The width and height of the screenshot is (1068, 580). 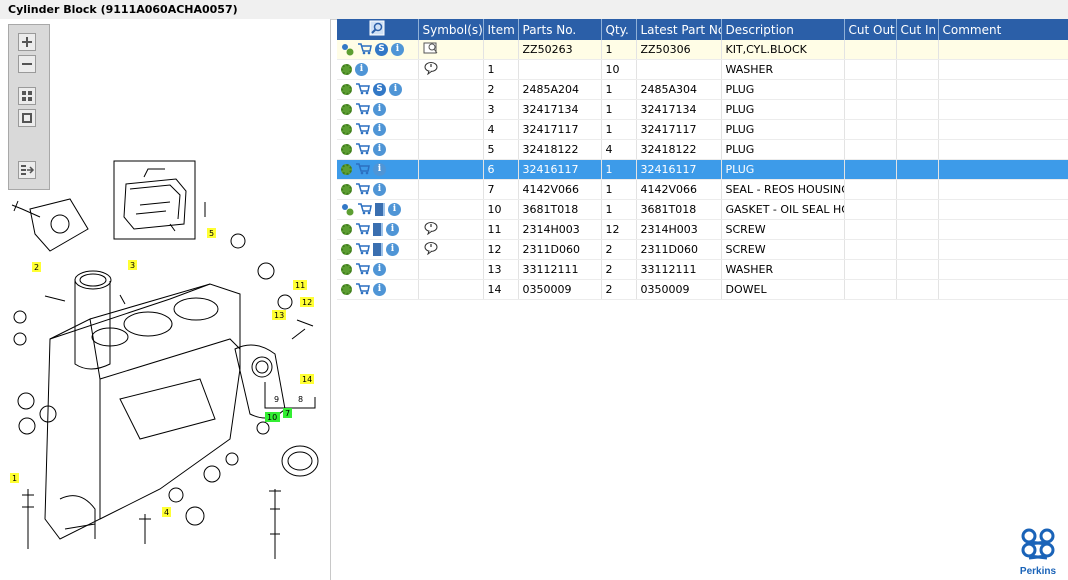 What do you see at coordinates (679, 269) in the screenshot?
I see `cell-latest-part-no: 33112111` at bounding box center [679, 269].